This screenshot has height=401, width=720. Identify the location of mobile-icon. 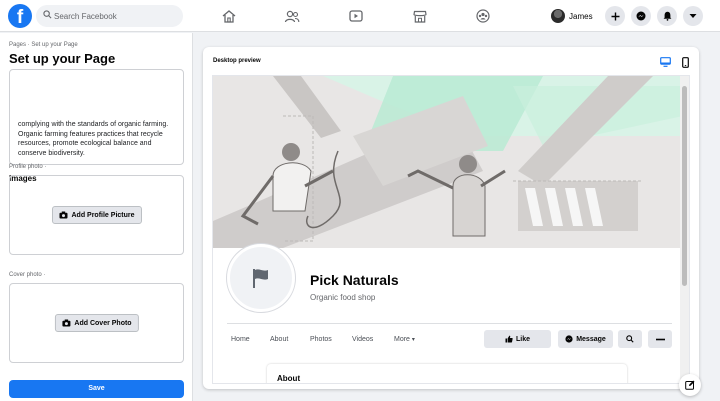
(685, 62).